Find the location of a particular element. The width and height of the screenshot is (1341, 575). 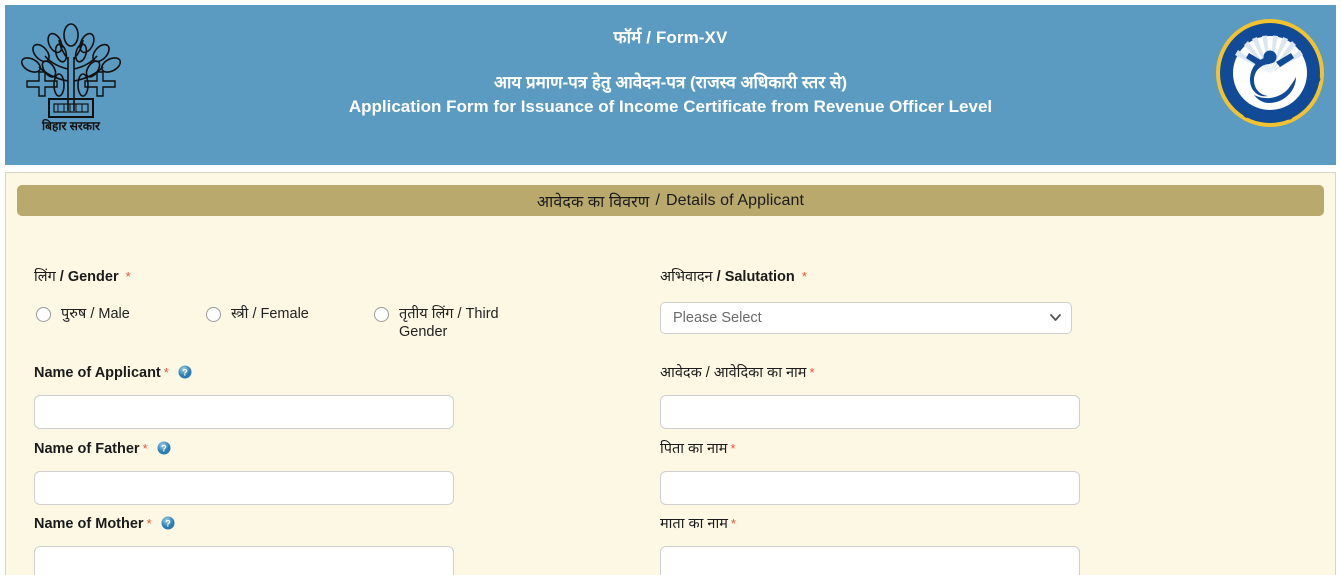

applicant-name-hindi-label: आवेदक / आवेदिका का नाम * is located at coordinates (975, 373).